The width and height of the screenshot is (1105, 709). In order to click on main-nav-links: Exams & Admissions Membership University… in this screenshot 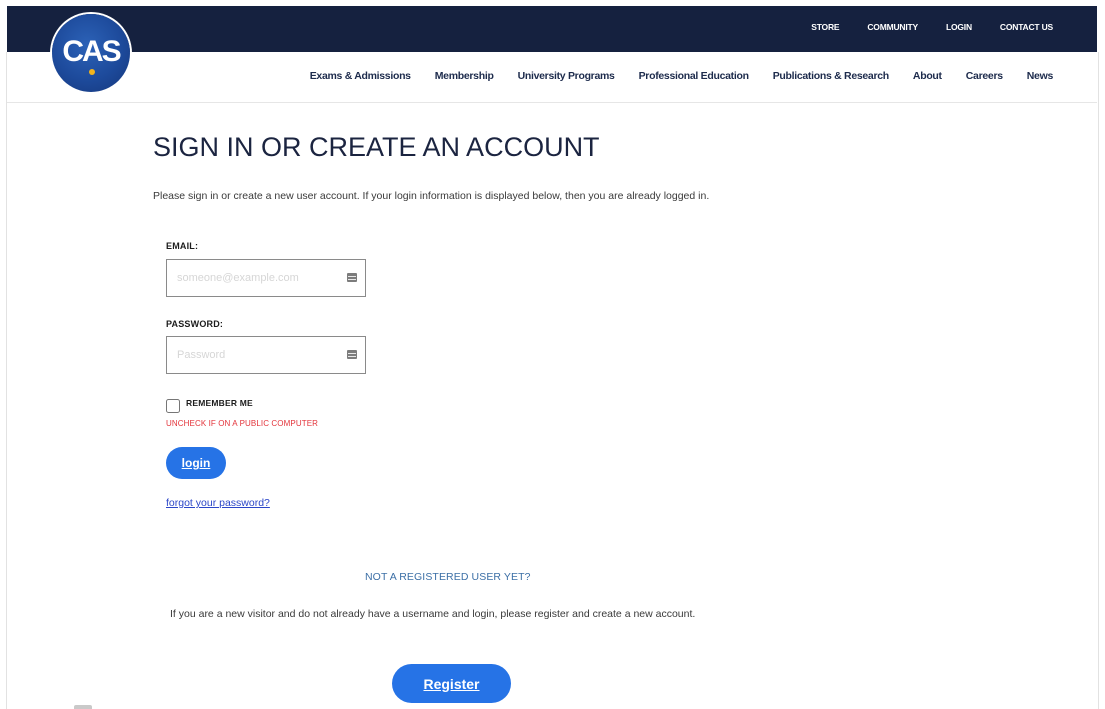, I will do `click(670, 76)`.